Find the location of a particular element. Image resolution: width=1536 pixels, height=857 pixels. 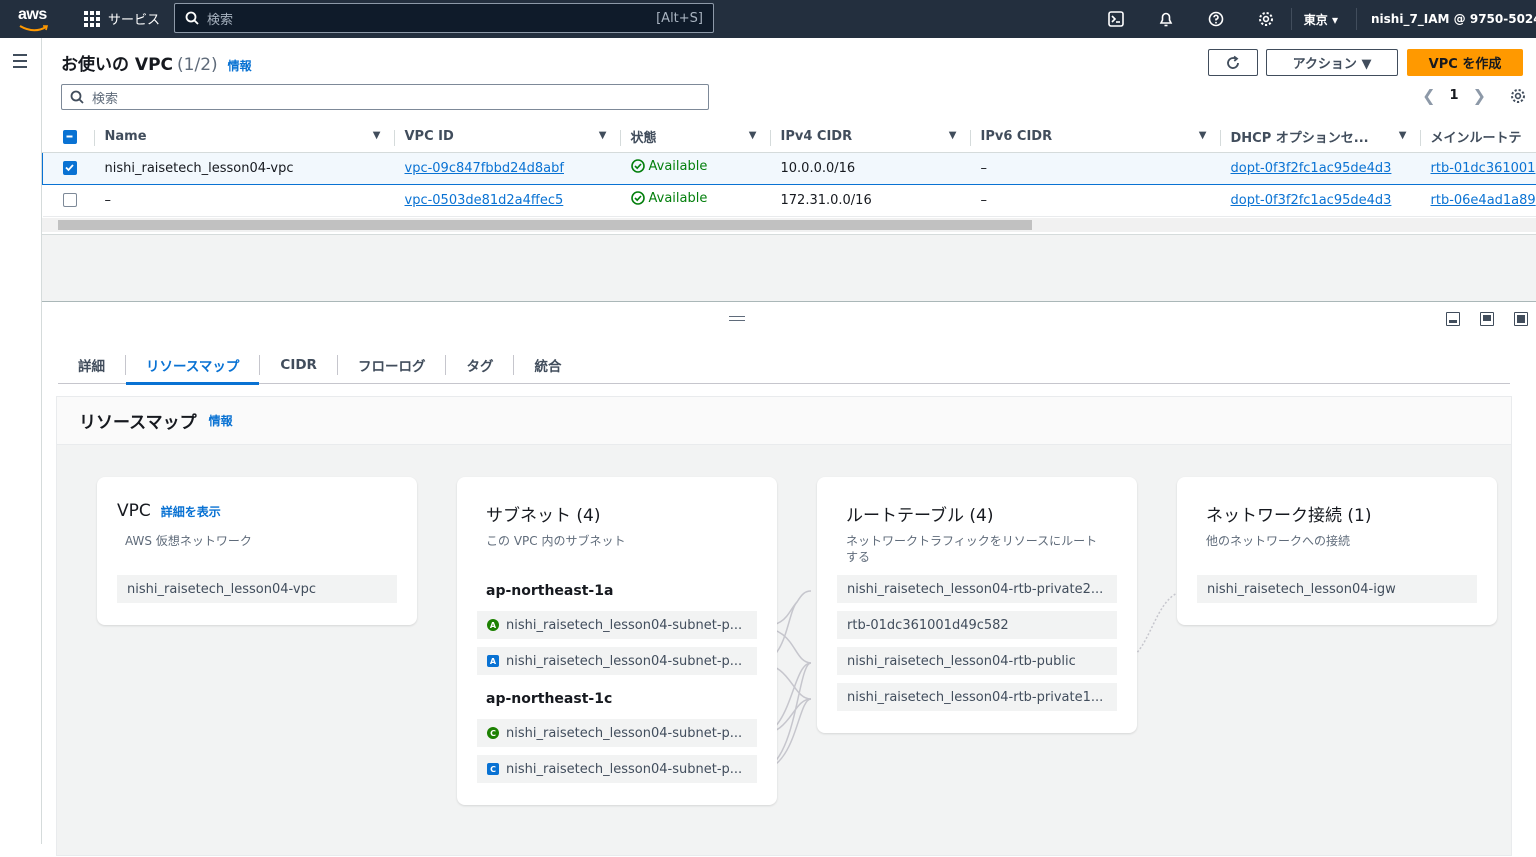

availability-zone-label: ap-northeast-1c is located at coordinates (549, 699).